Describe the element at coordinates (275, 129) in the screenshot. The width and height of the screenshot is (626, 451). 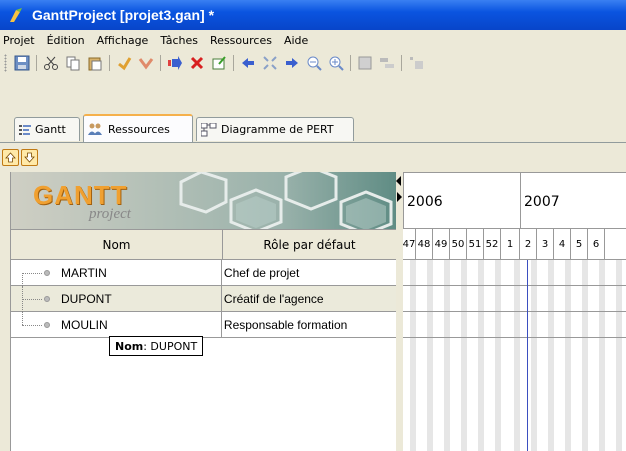
I see `tab-pert: Diagramme de PERT` at that location.